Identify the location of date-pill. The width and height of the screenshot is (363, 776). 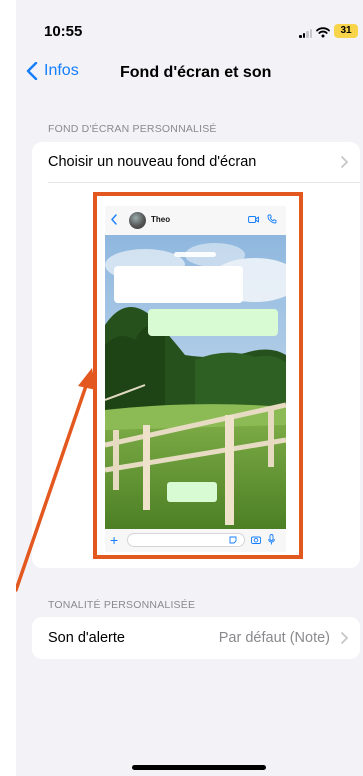
(195, 254).